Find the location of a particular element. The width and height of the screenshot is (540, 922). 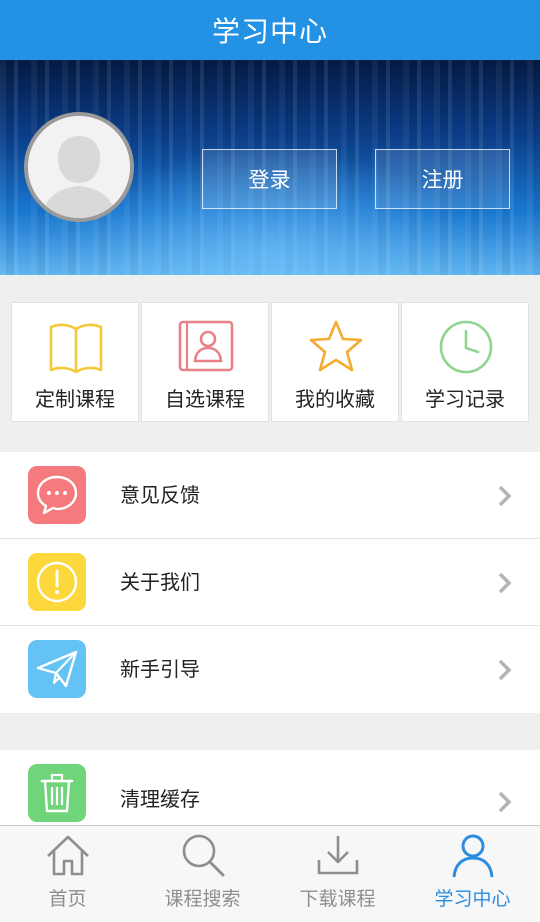

login-button: 登录 is located at coordinates (269, 179).